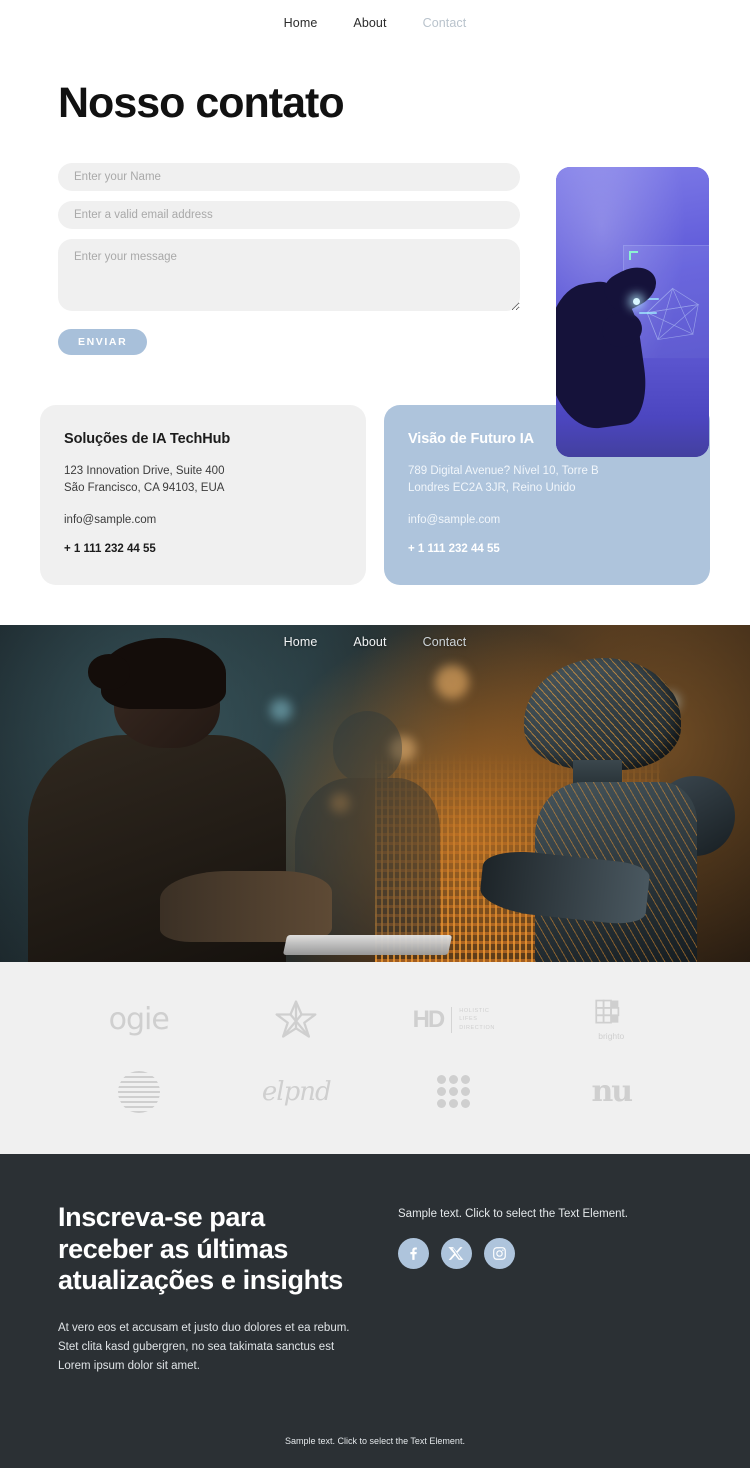  What do you see at coordinates (636, 301) in the screenshot?
I see `touch-glow-icon` at bounding box center [636, 301].